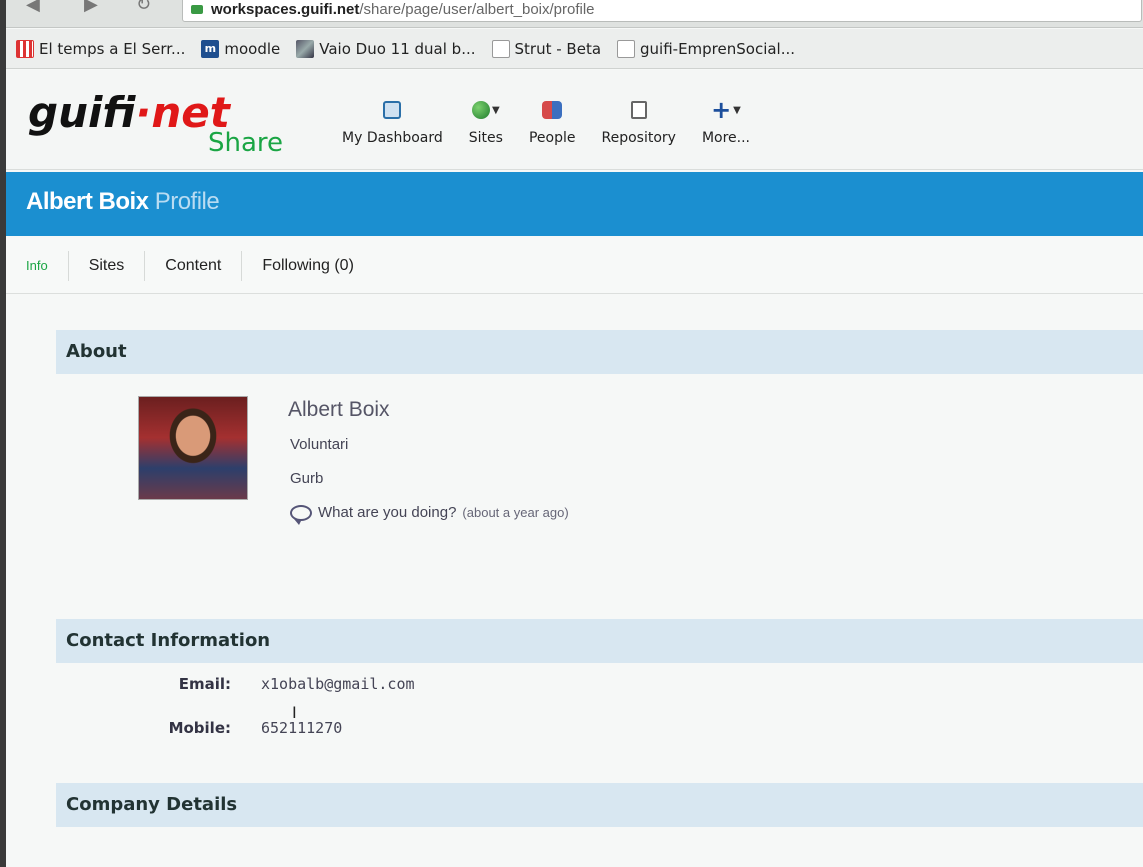 This screenshot has height=867, width=1143. What do you see at coordinates (307, 478) in the screenshot?
I see `profile-location: Gurb` at bounding box center [307, 478].